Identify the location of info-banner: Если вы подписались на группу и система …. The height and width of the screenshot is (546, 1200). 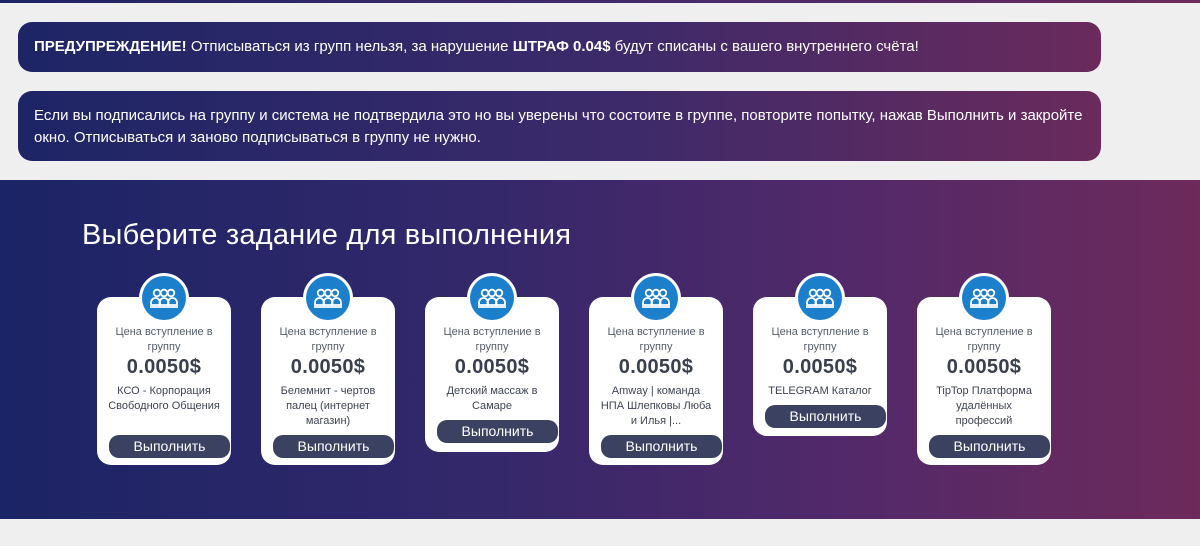
(559, 126).